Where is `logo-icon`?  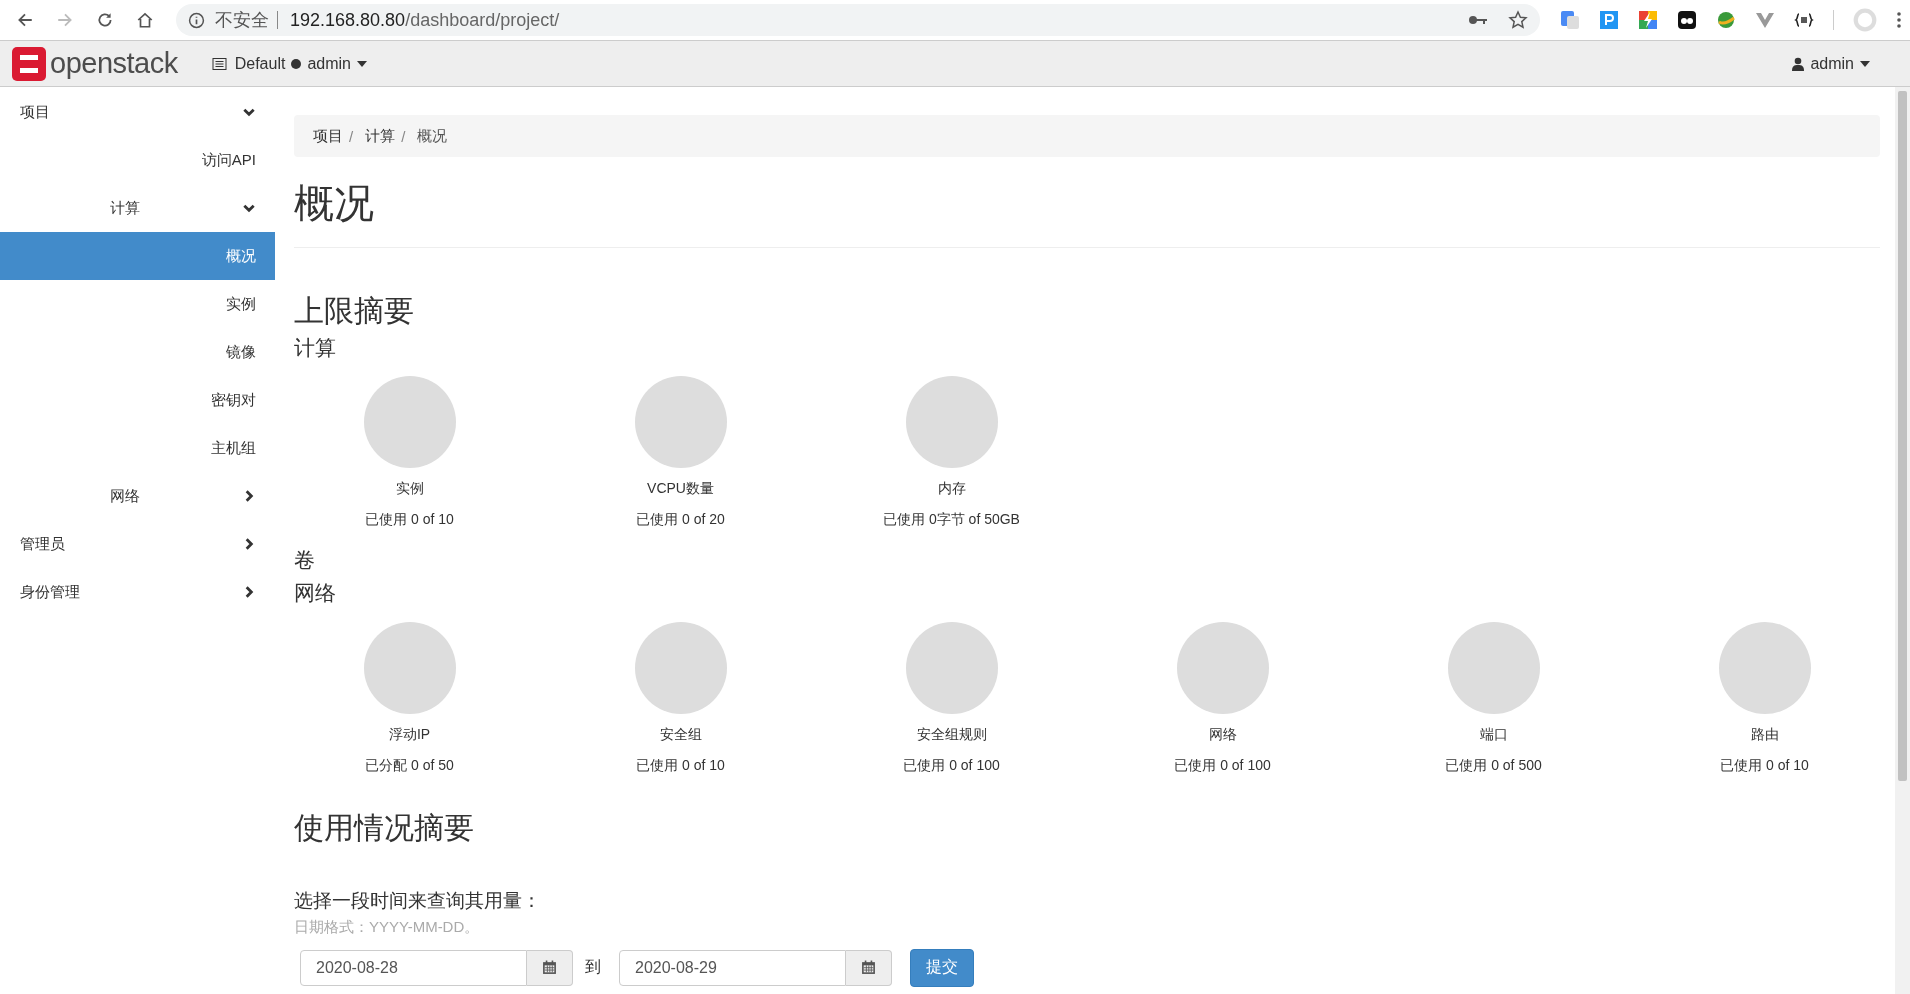 logo-icon is located at coordinates (29, 63).